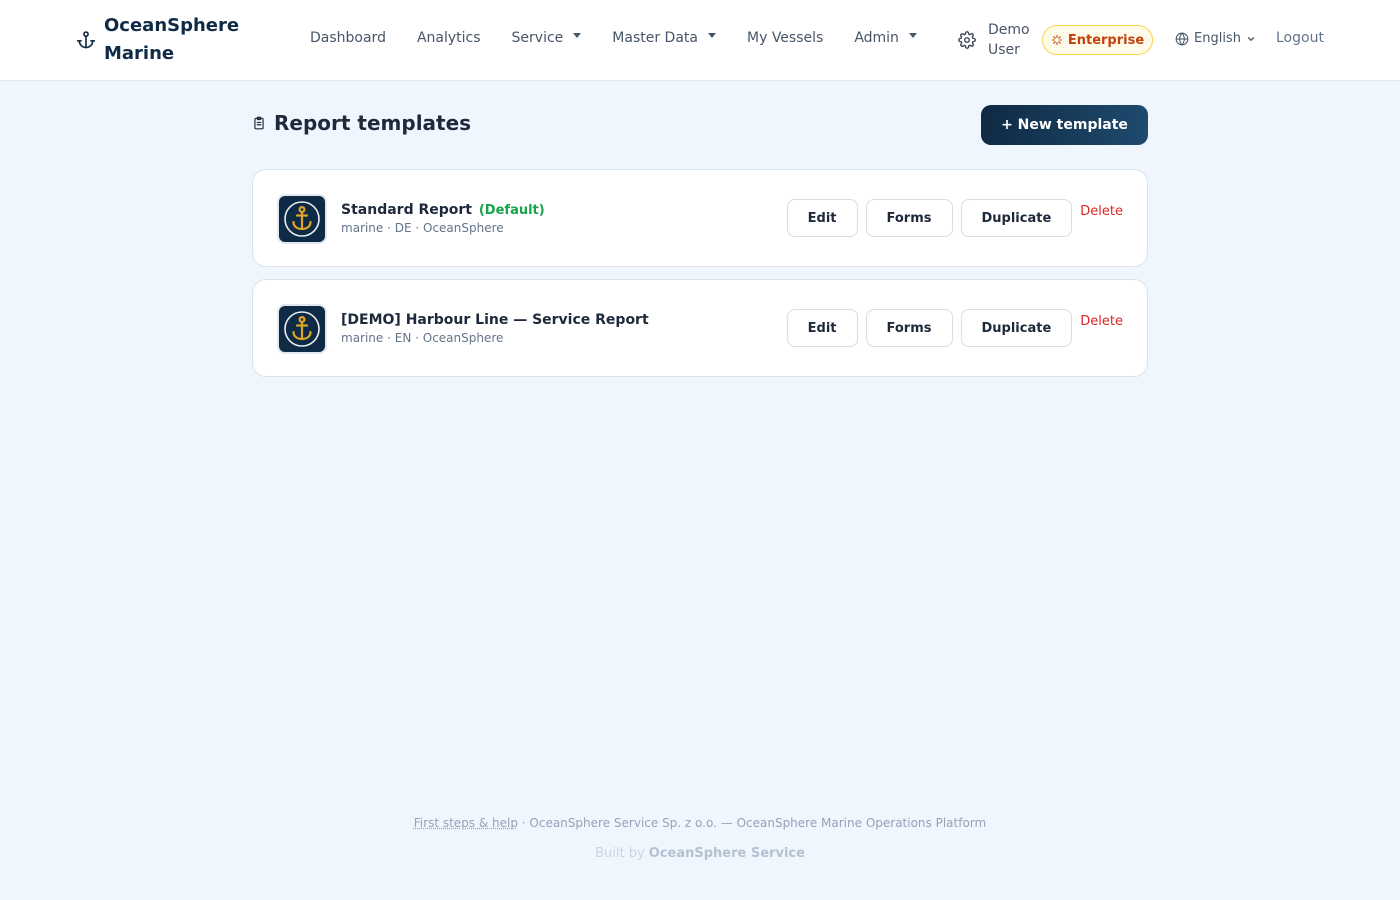 The height and width of the screenshot is (900, 1400). I want to click on nav-my-vessels: My Vessels, so click(785, 38).